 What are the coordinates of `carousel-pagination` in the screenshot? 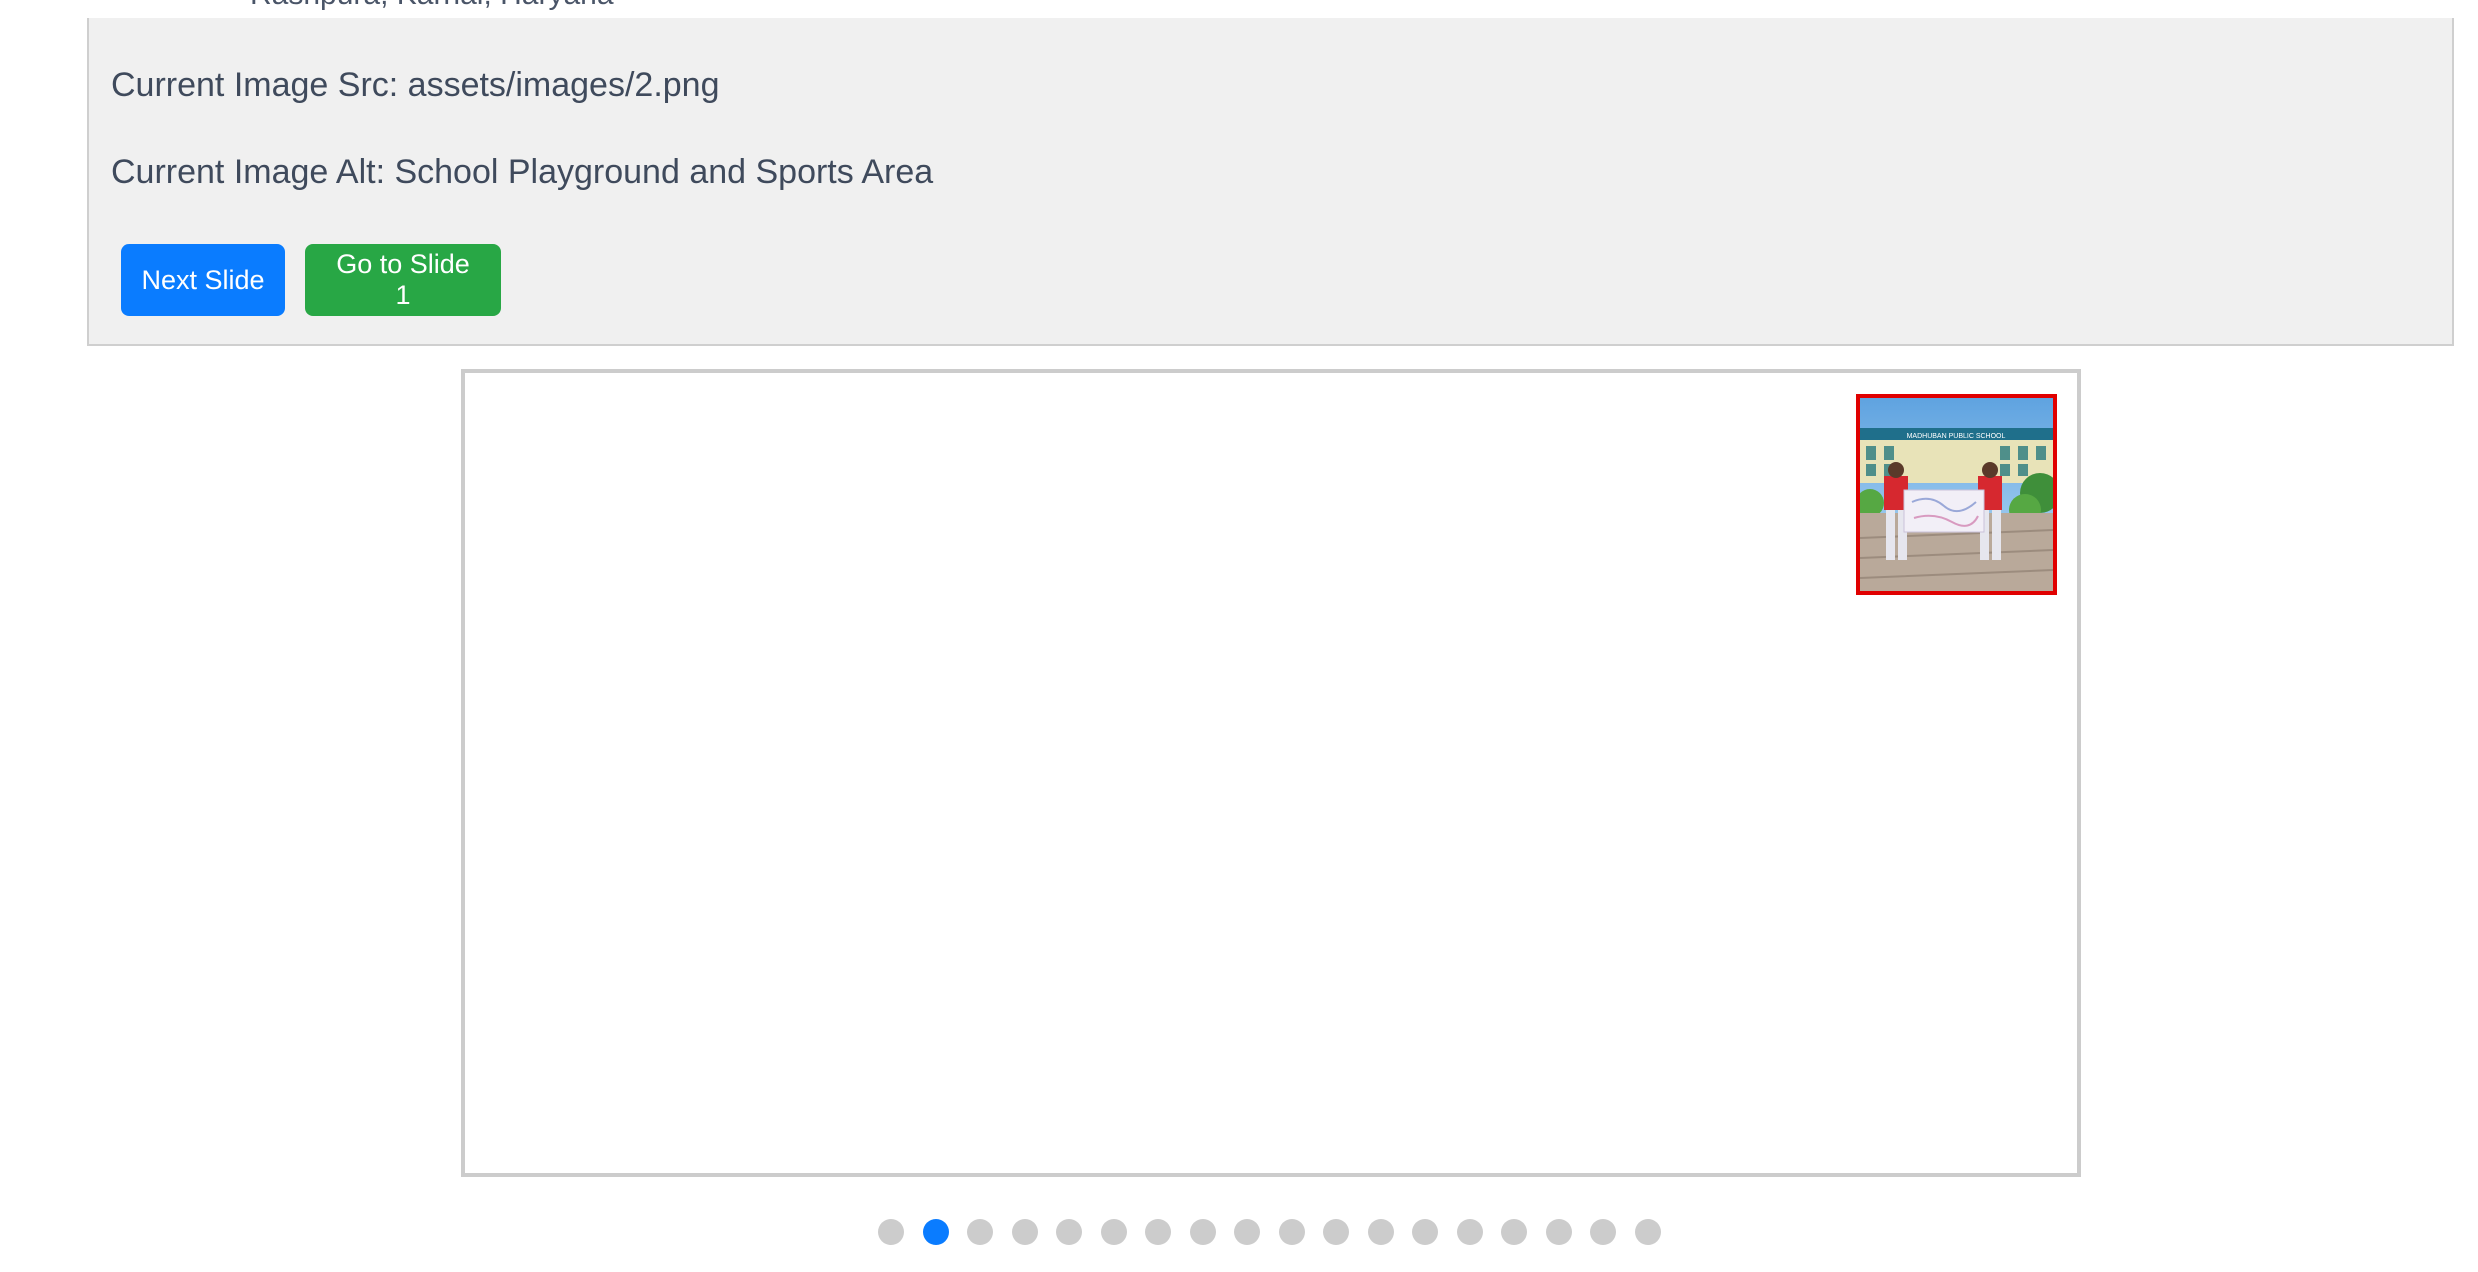 It's located at (1269, 1232).